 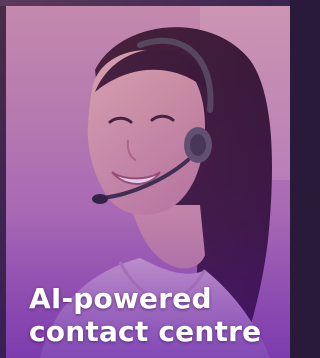 I want to click on card-caption: AI-powered contact centre, so click(x=145, y=315).